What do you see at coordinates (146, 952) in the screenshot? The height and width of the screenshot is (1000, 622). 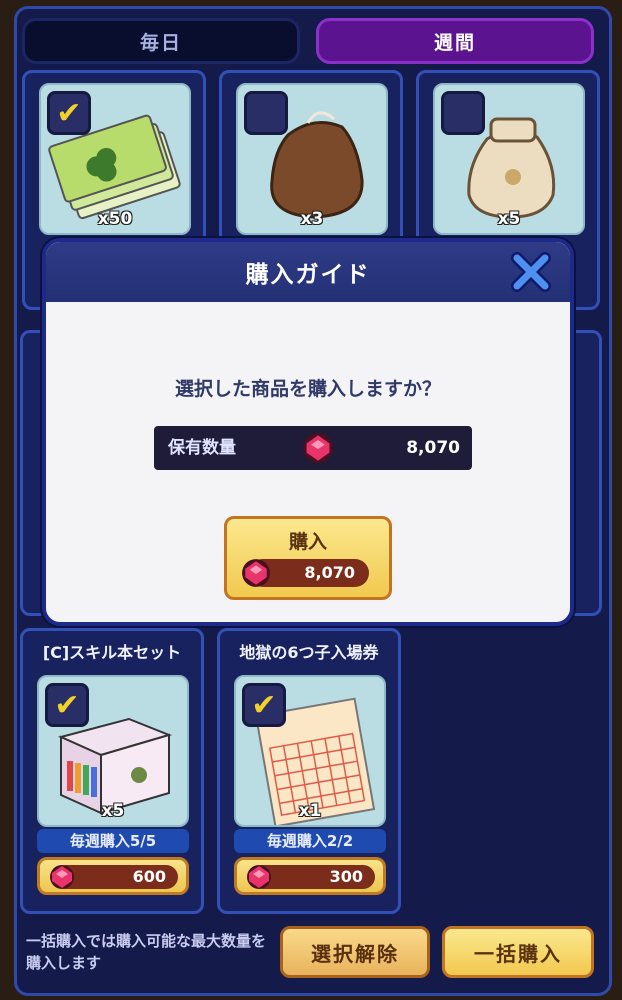 I see `bulk-purchase-note: 一括購入では購入可能な最大数量を購入します` at bounding box center [146, 952].